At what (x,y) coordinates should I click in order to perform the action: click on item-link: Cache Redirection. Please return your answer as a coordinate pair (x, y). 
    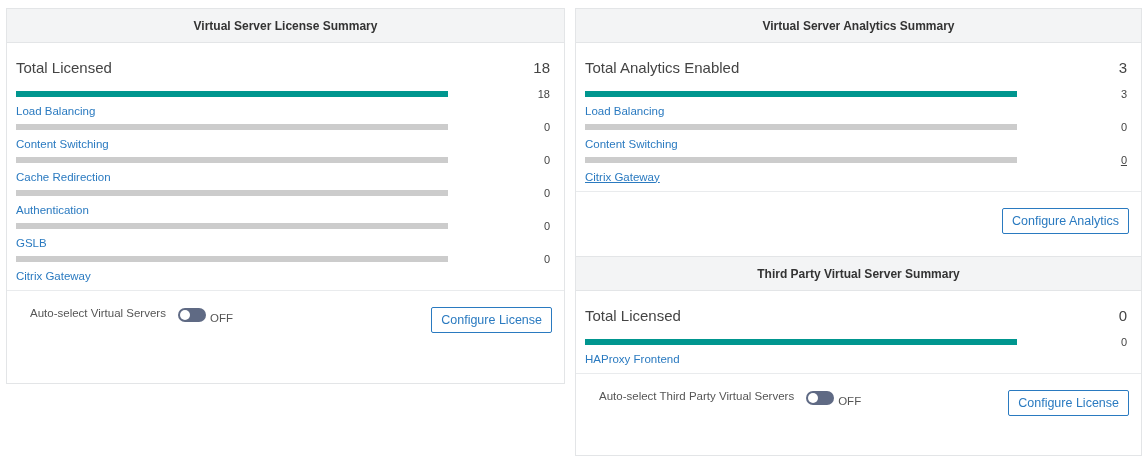
    Looking at the image, I should click on (63, 178).